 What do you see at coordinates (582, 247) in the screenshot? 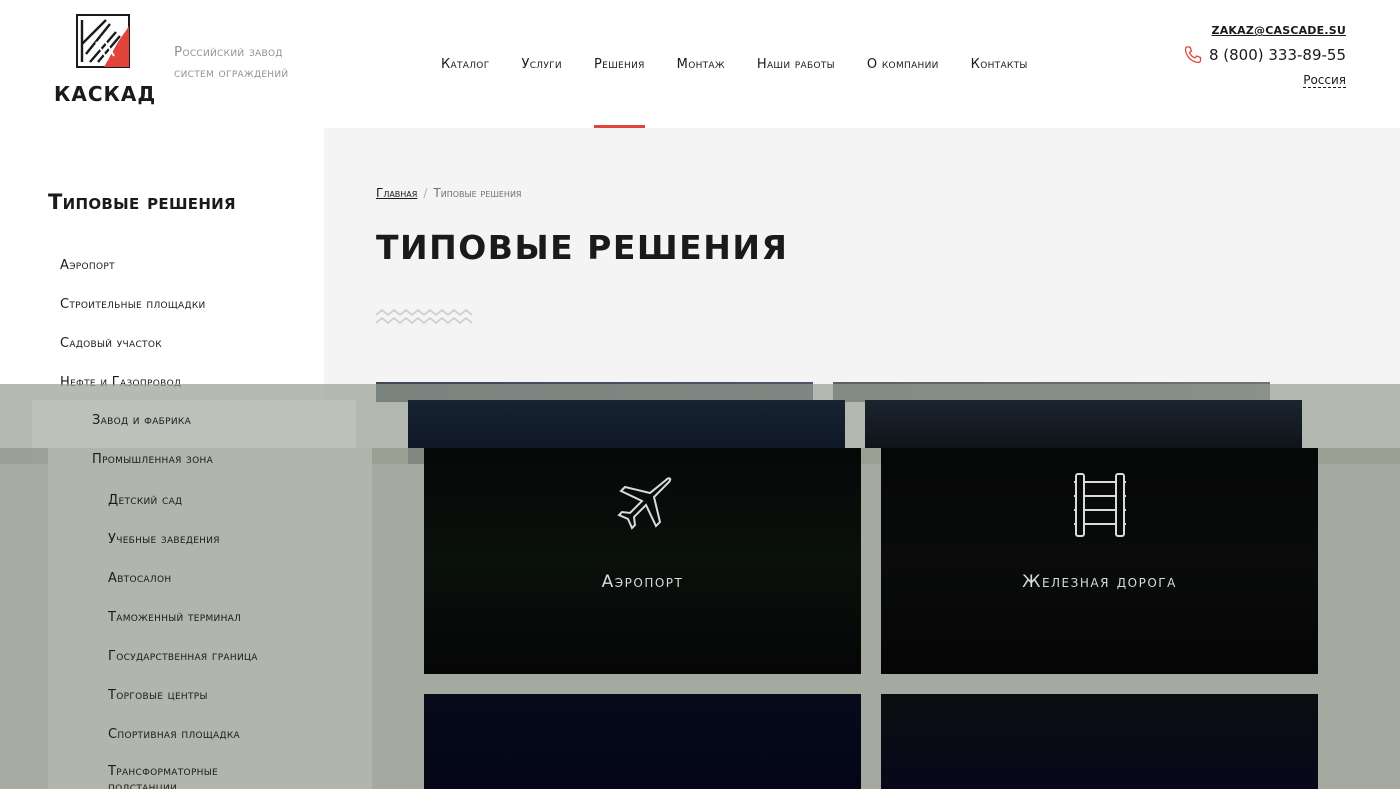
I see `page-title: ТИПОВЫЕ РЕШЕНИЯ` at bounding box center [582, 247].